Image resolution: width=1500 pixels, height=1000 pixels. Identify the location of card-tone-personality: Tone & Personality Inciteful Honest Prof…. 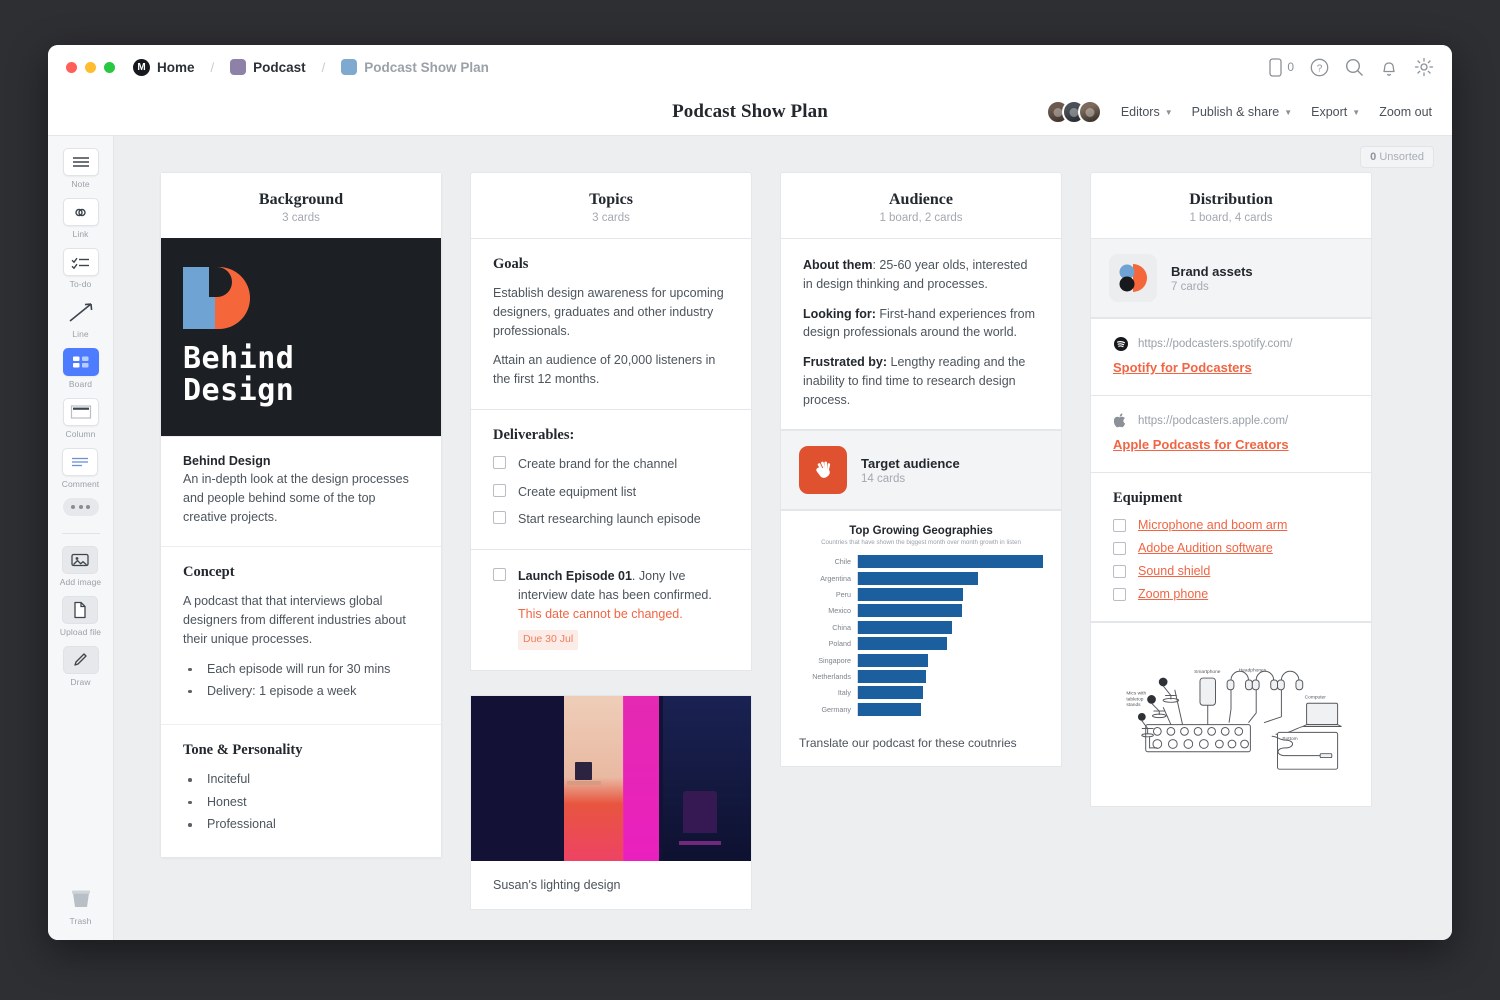
(301, 791).